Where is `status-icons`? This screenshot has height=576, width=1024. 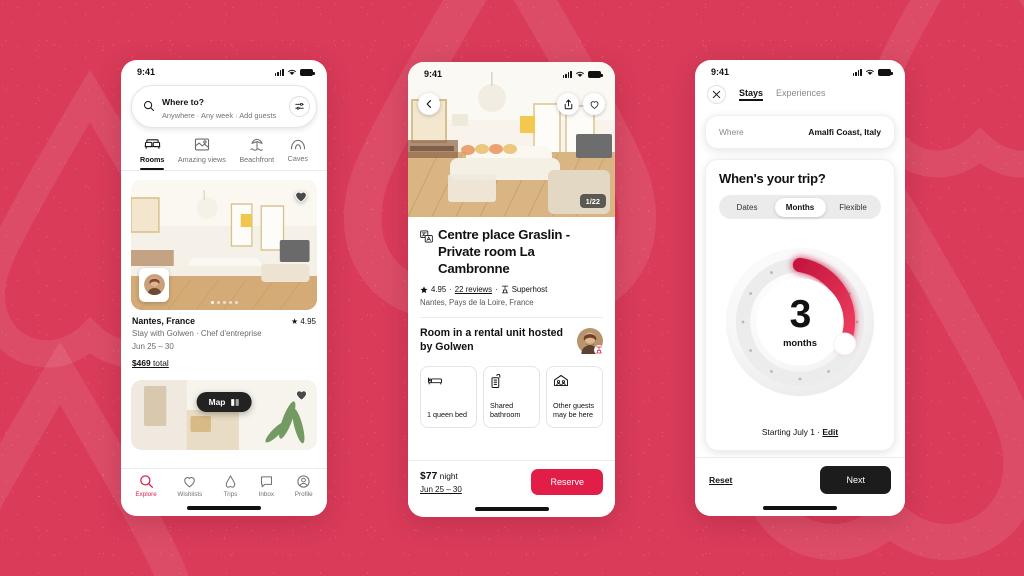
status-icons is located at coordinates (582, 74).